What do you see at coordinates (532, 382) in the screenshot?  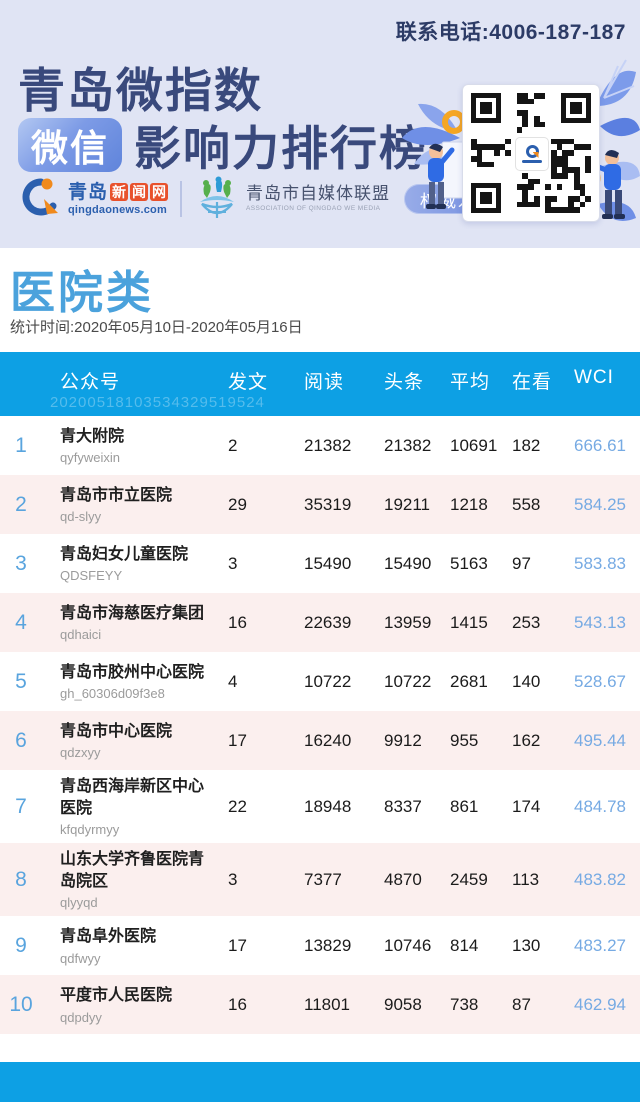 I see `column-header-looking: 在看` at bounding box center [532, 382].